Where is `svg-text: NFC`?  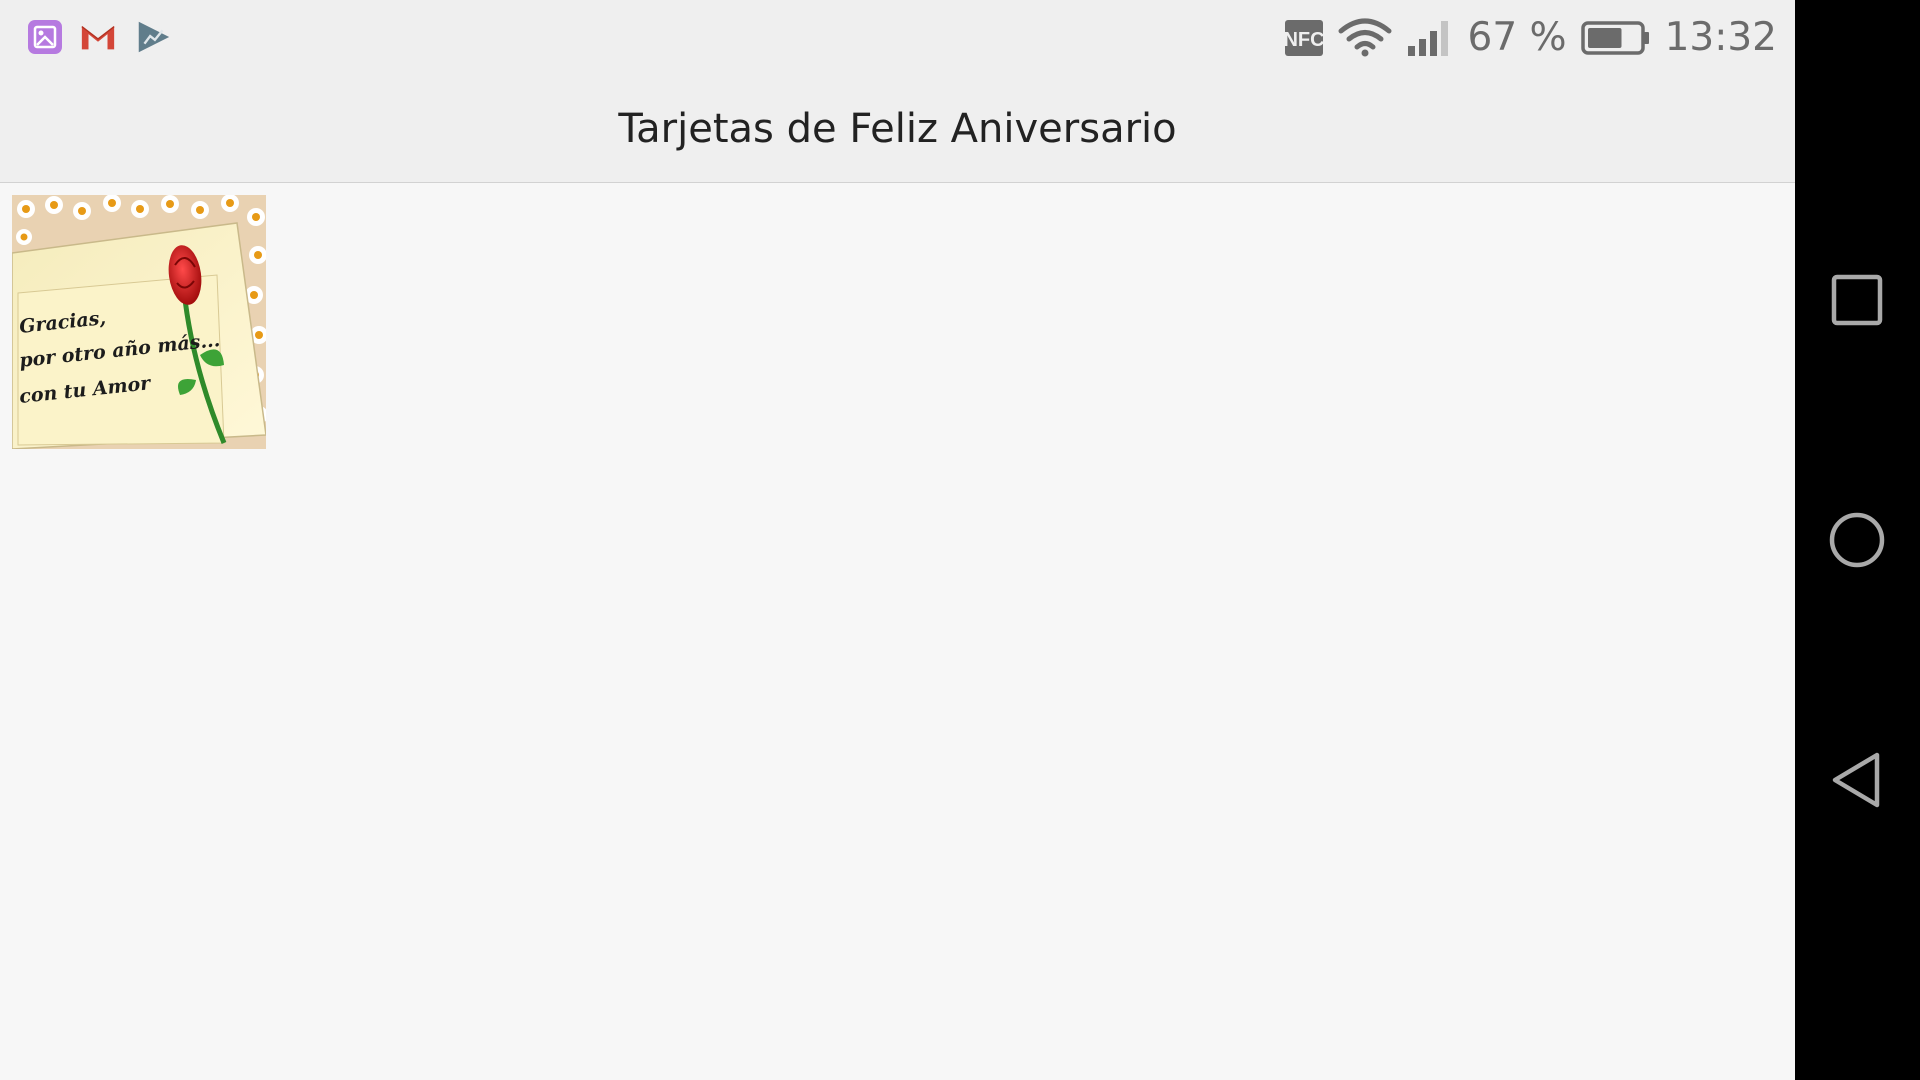 svg-text: NFC is located at coordinates (1304, 40).